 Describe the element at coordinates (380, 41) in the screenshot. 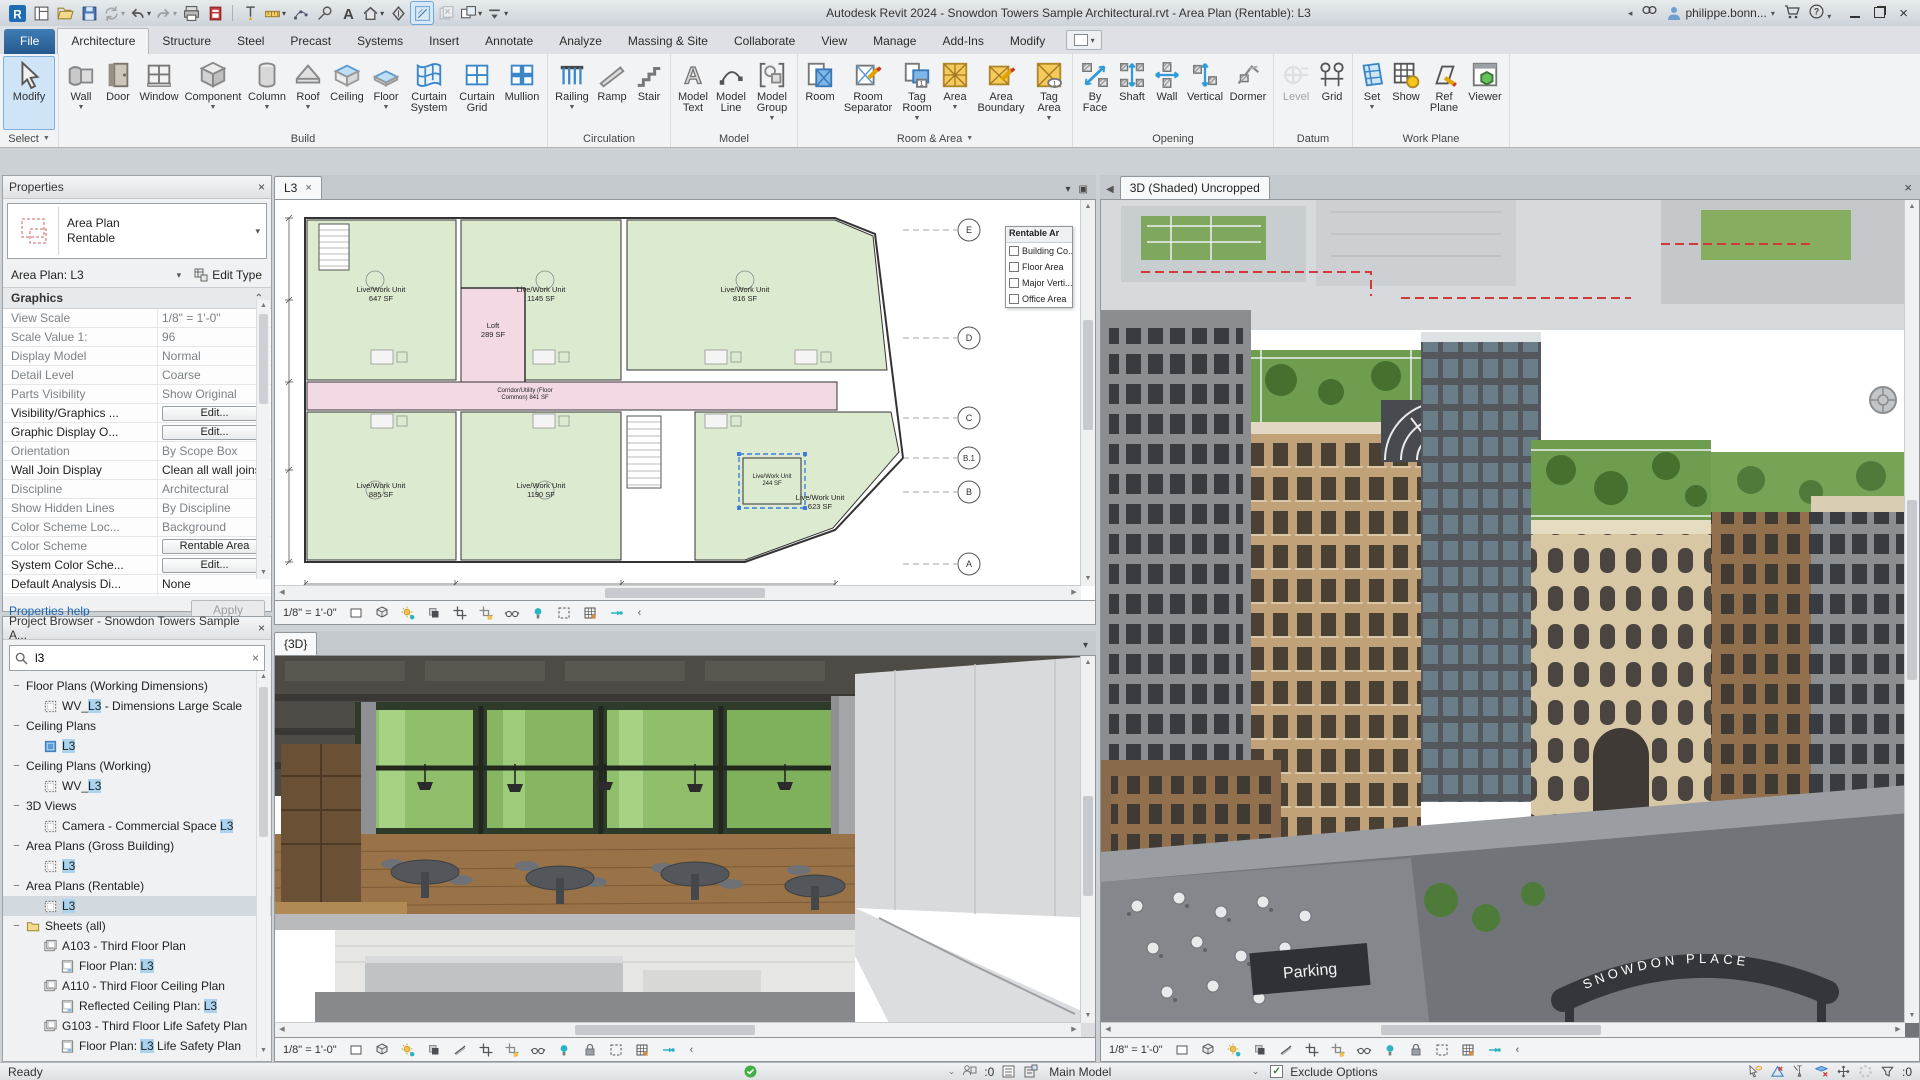

I see `ribbon-tab-systems: Systems` at that location.